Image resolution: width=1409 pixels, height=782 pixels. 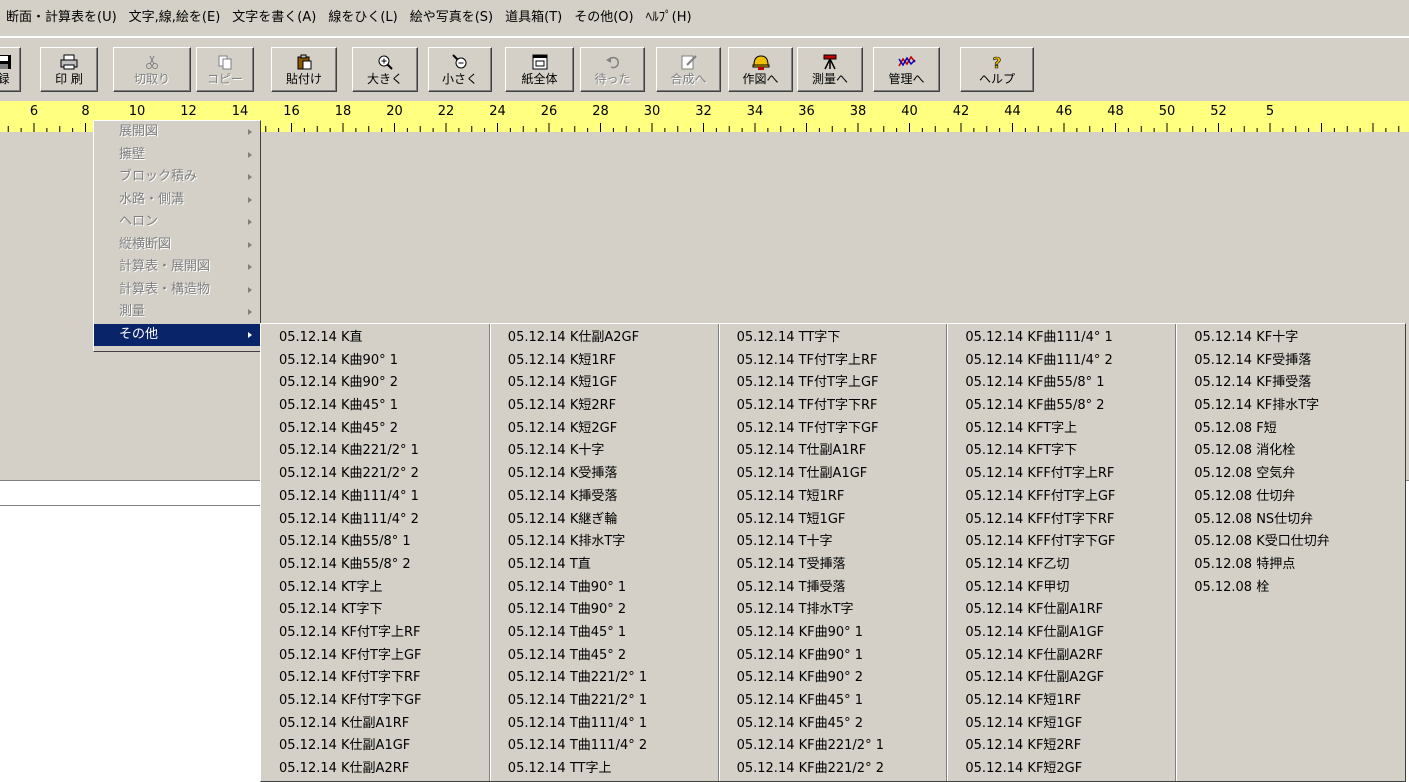 What do you see at coordinates (1290, 451) in the screenshot?
I see `submenu-item: 05.12.08 消化栓` at bounding box center [1290, 451].